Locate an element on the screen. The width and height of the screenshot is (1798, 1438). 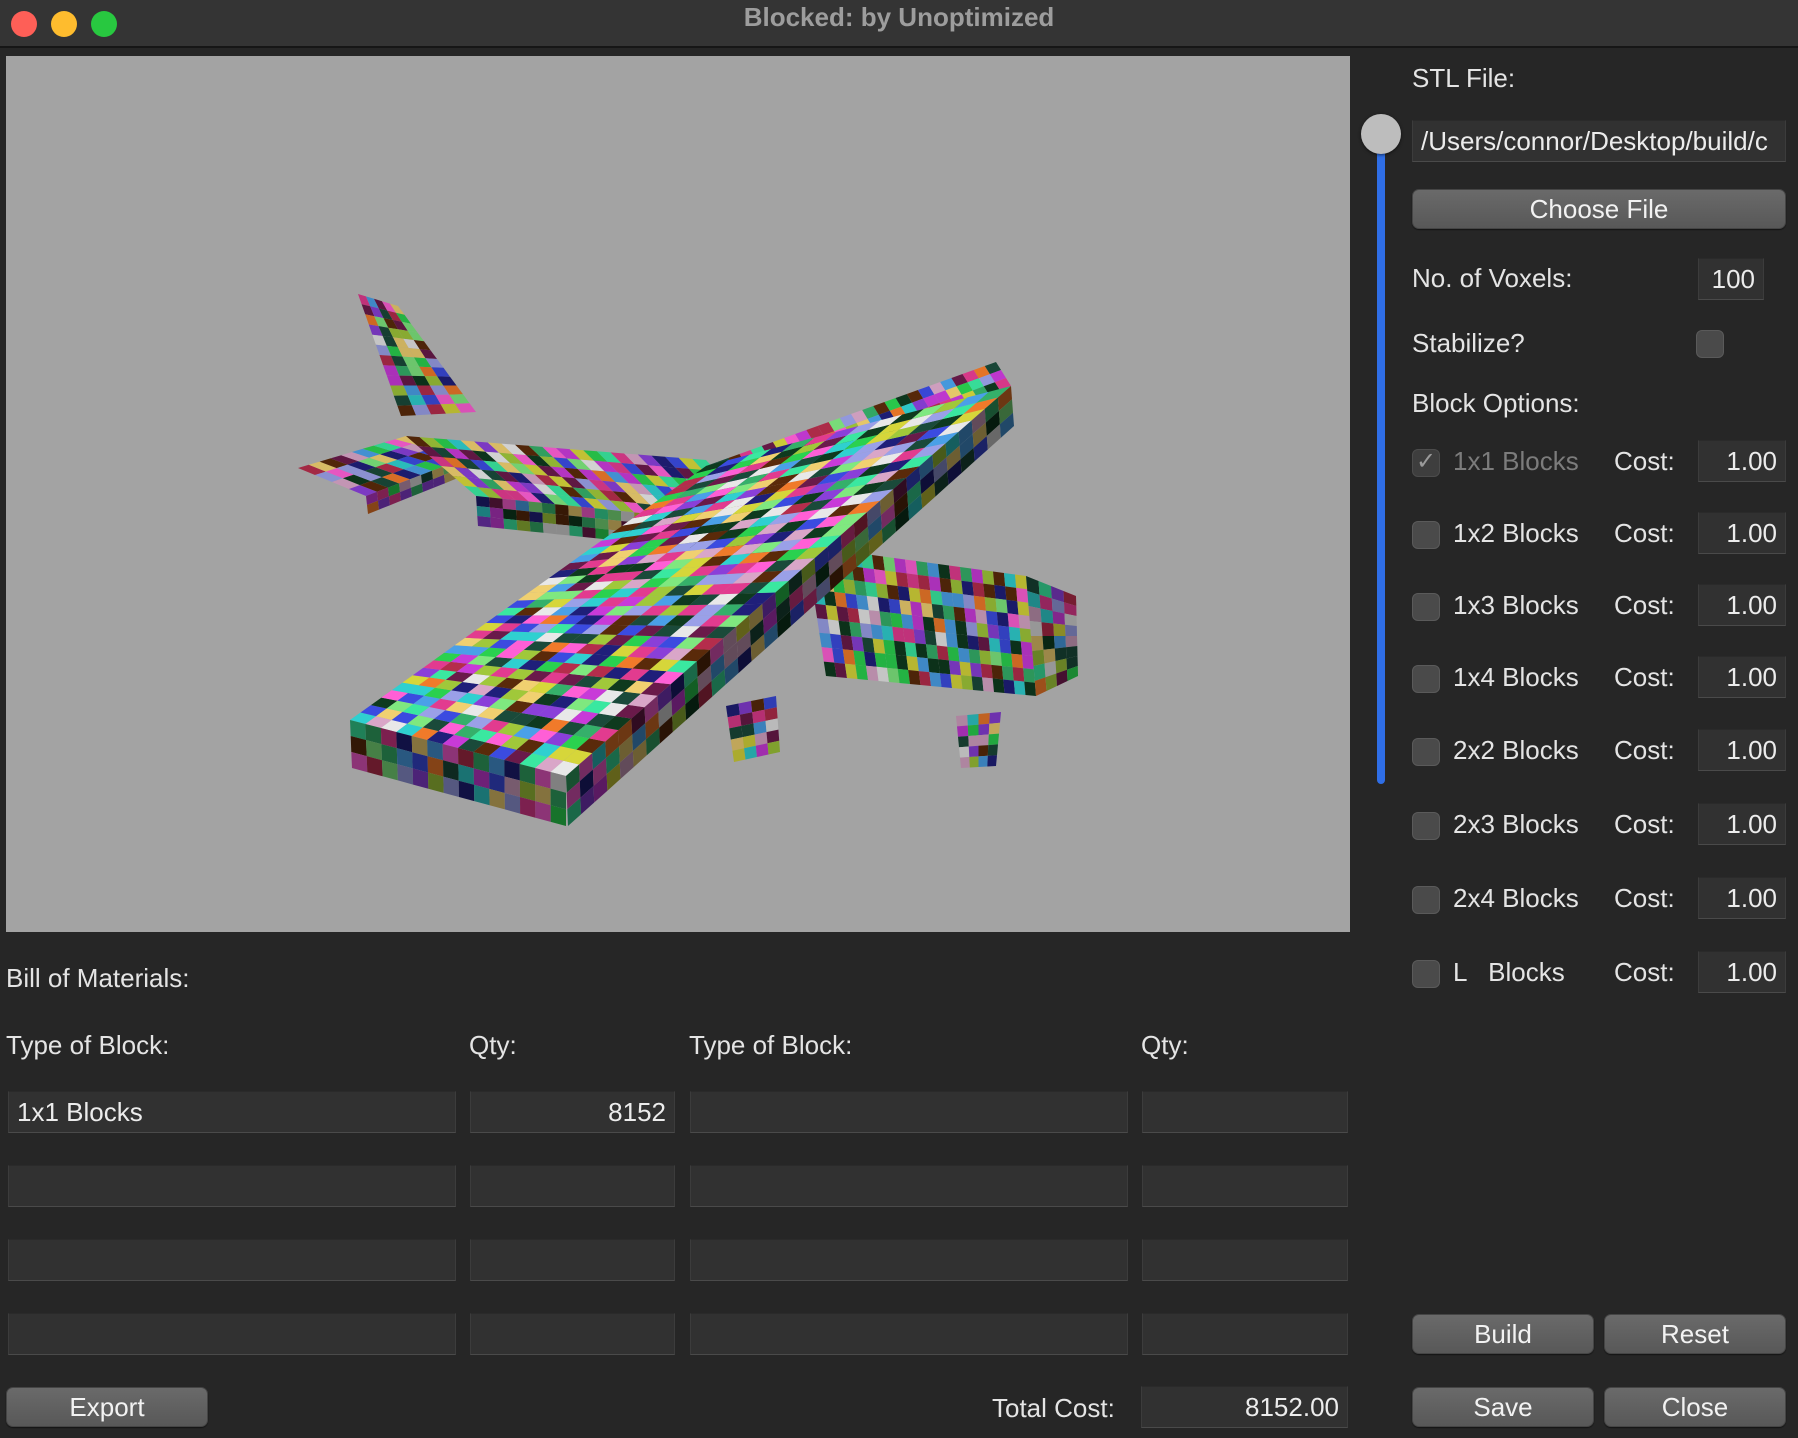
bom-type-header-1: Type of Block: is located at coordinates (88, 1045).